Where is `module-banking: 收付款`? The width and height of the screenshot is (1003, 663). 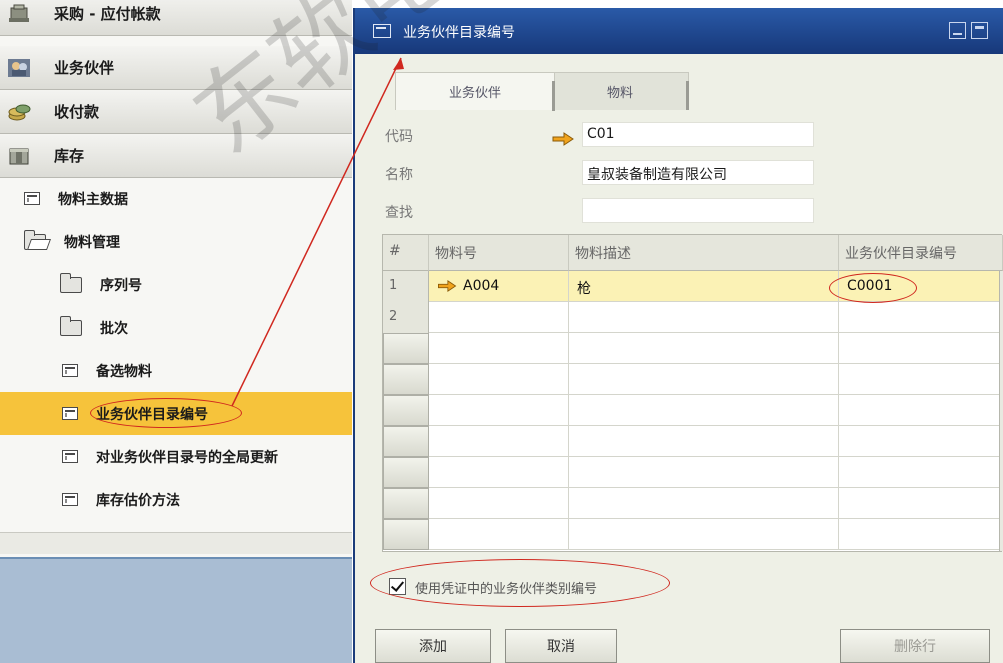
module-banking: 收付款 is located at coordinates (176, 112).